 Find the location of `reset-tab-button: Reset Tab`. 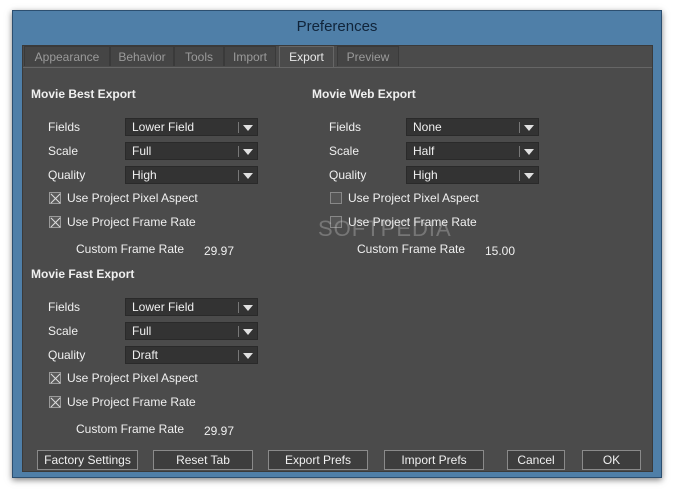

reset-tab-button: Reset Tab is located at coordinates (203, 460).